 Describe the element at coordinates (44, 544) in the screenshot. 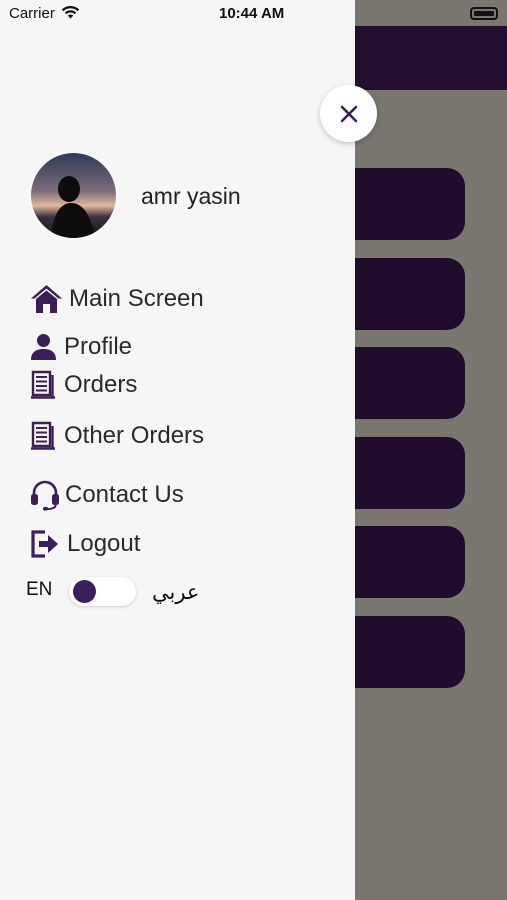

I see `logout-icon` at that location.